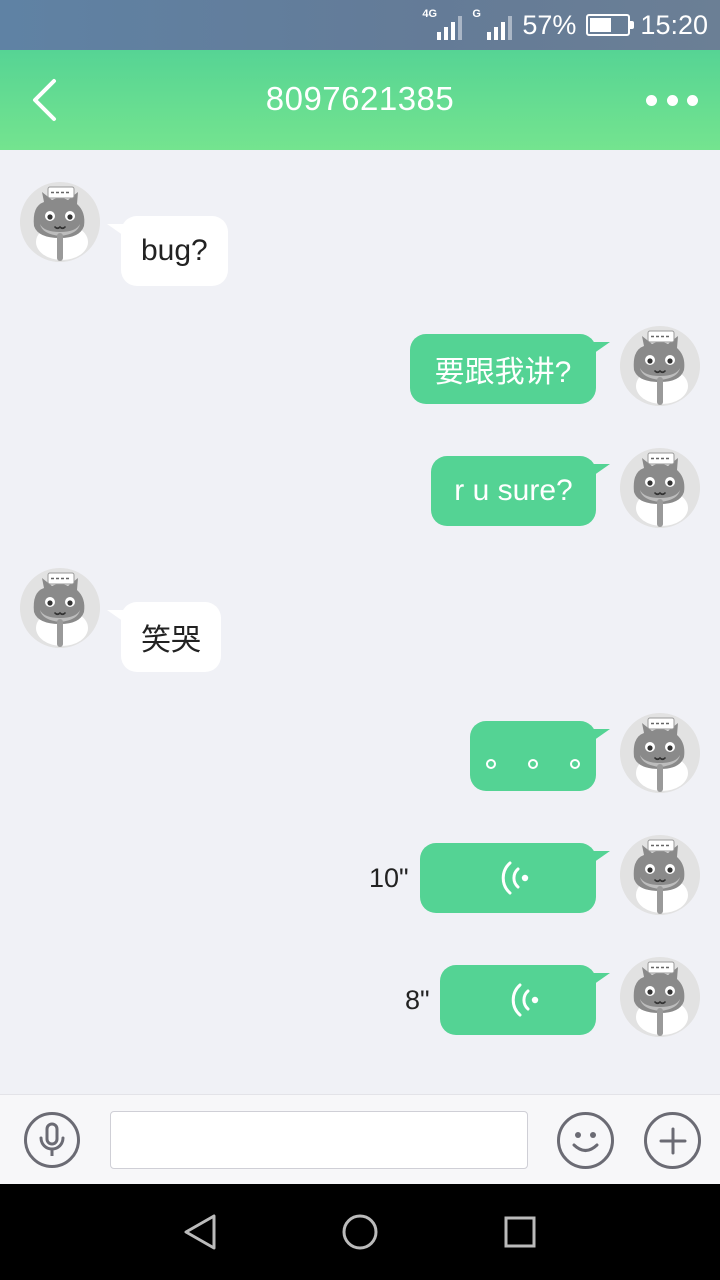  I want to click on plus-icon, so click(672, 1140).